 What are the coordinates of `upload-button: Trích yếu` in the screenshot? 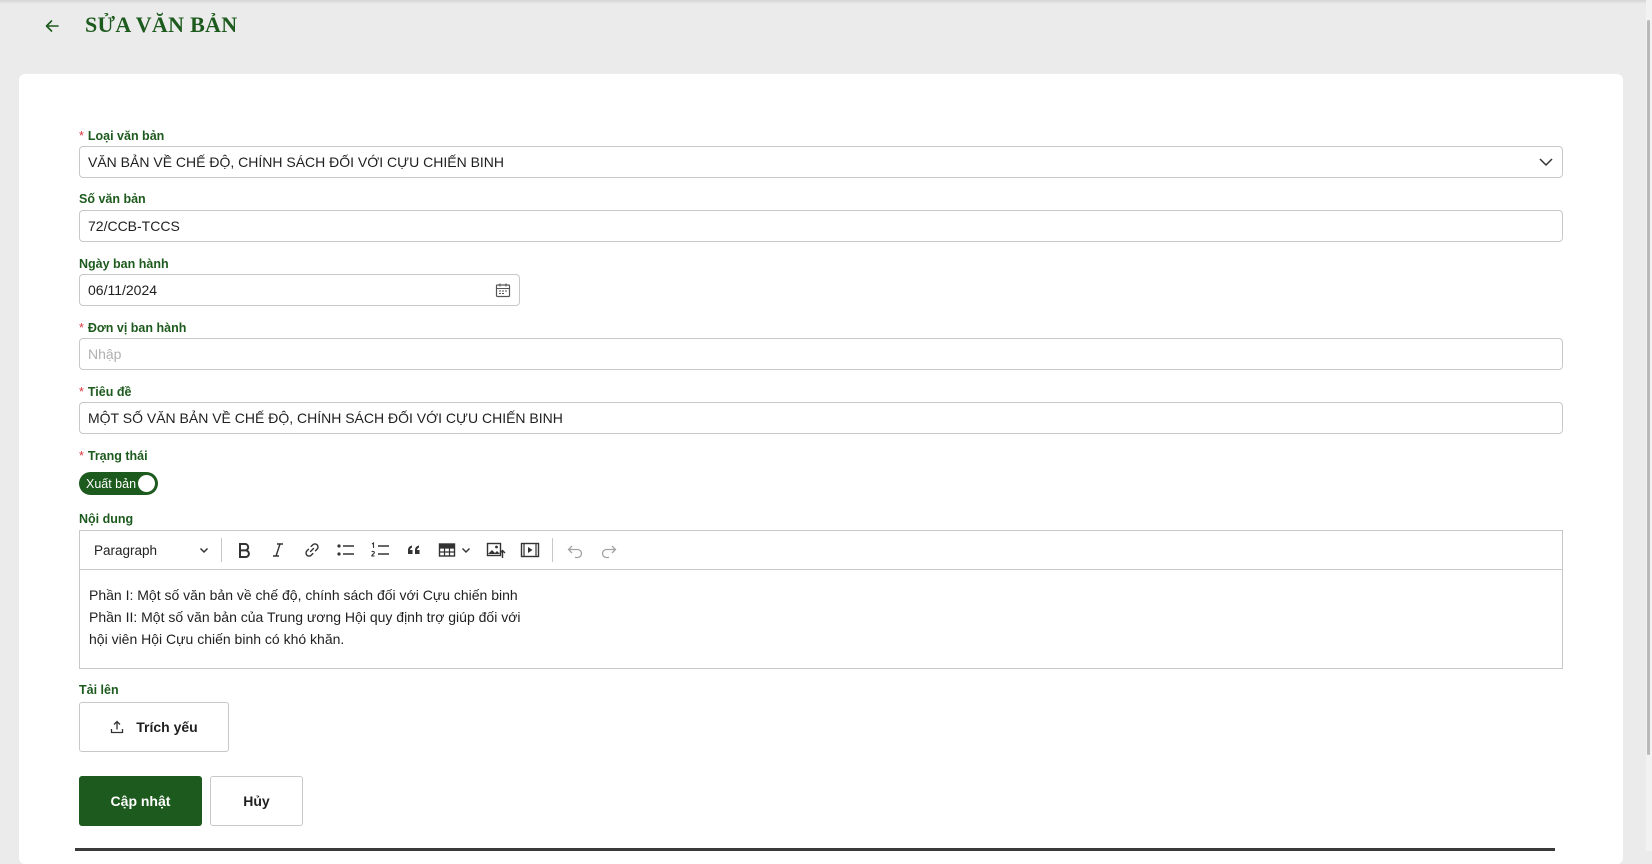 It's located at (154, 727).